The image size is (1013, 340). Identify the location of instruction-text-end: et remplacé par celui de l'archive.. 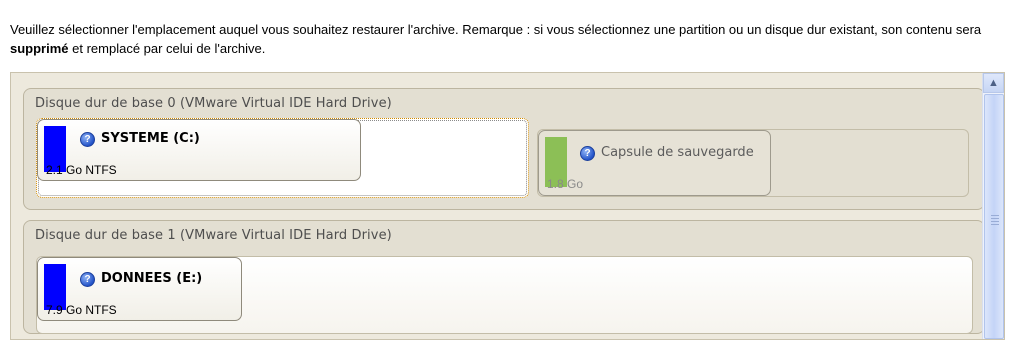
(167, 48).